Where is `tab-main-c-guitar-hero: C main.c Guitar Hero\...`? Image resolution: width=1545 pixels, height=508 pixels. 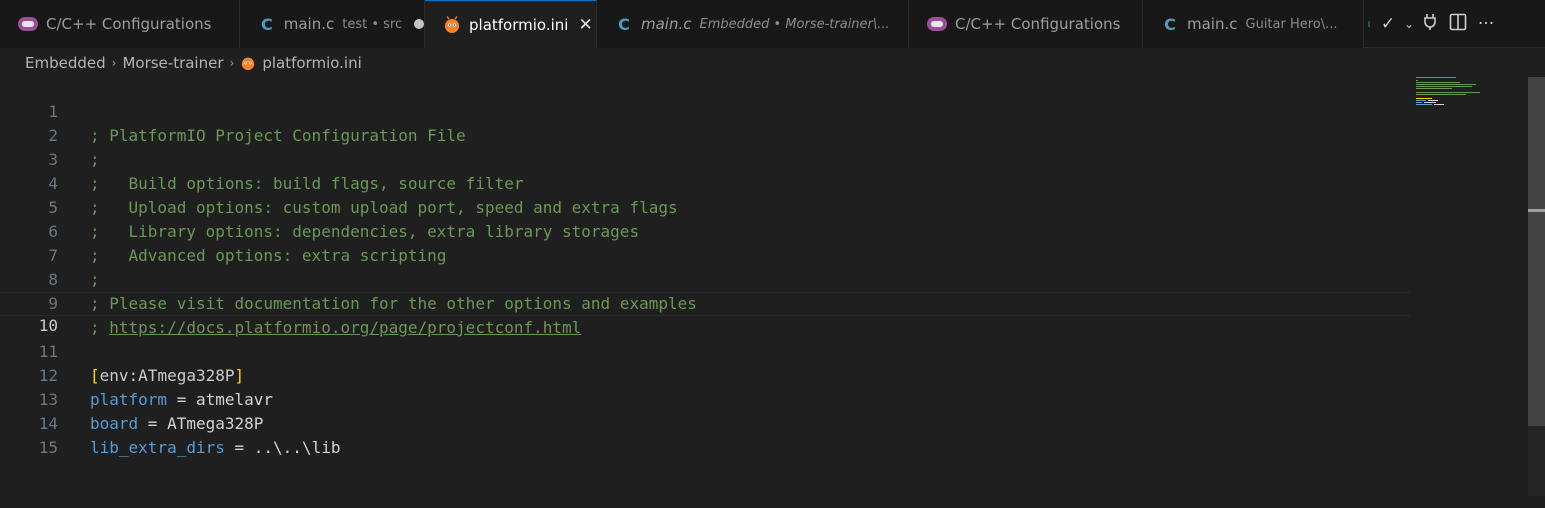
tab-main-c-guitar-hero: C main.c Guitar Hero\... is located at coordinates (1253, 24).